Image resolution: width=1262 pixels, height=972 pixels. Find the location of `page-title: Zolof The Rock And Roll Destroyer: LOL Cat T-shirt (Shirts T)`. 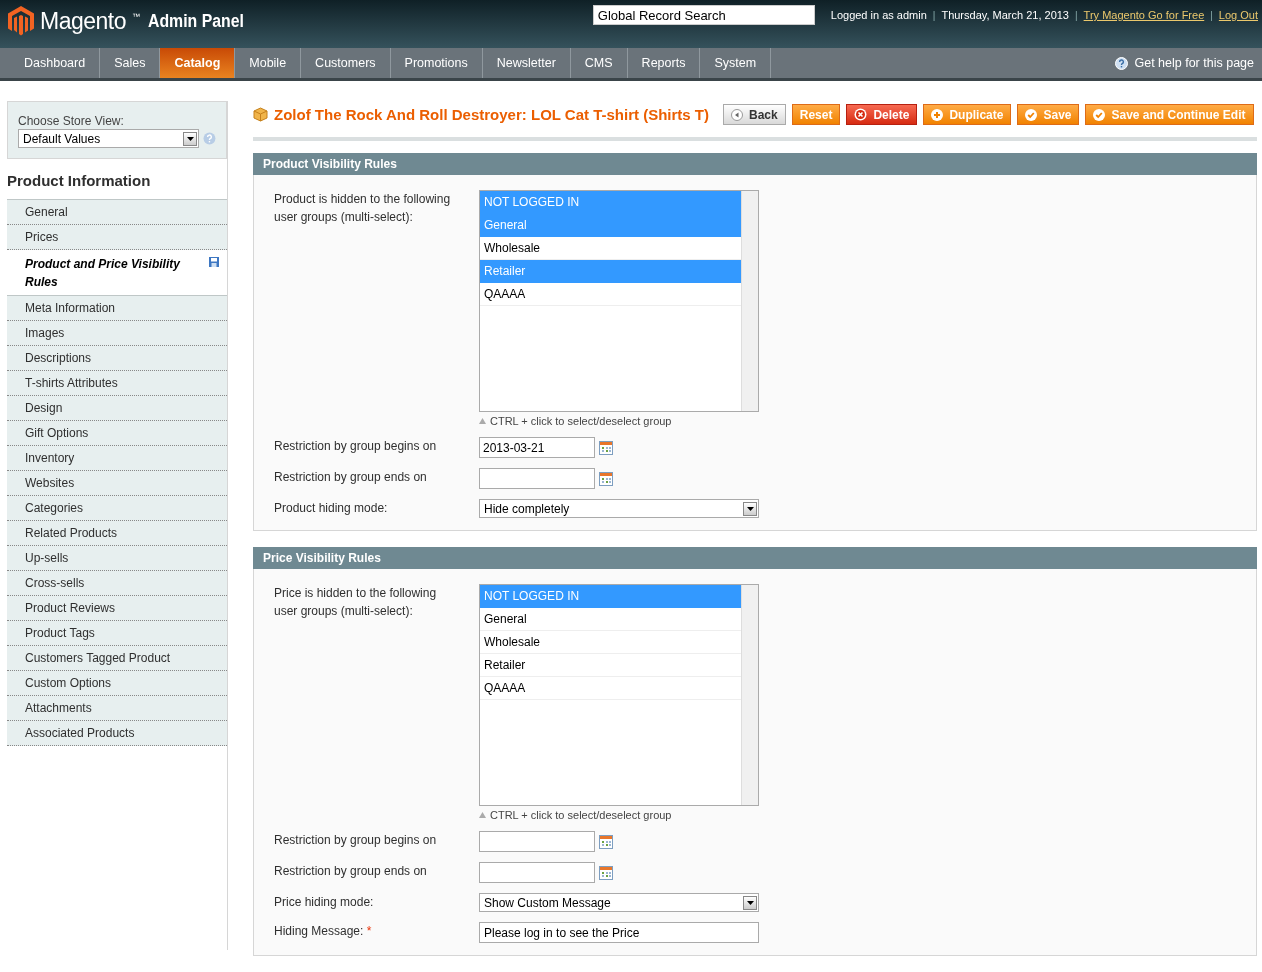

page-title: Zolof The Rock And Roll Destroyer: LOL Cat T-shirt (Shirts T) is located at coordinates (492, 114).